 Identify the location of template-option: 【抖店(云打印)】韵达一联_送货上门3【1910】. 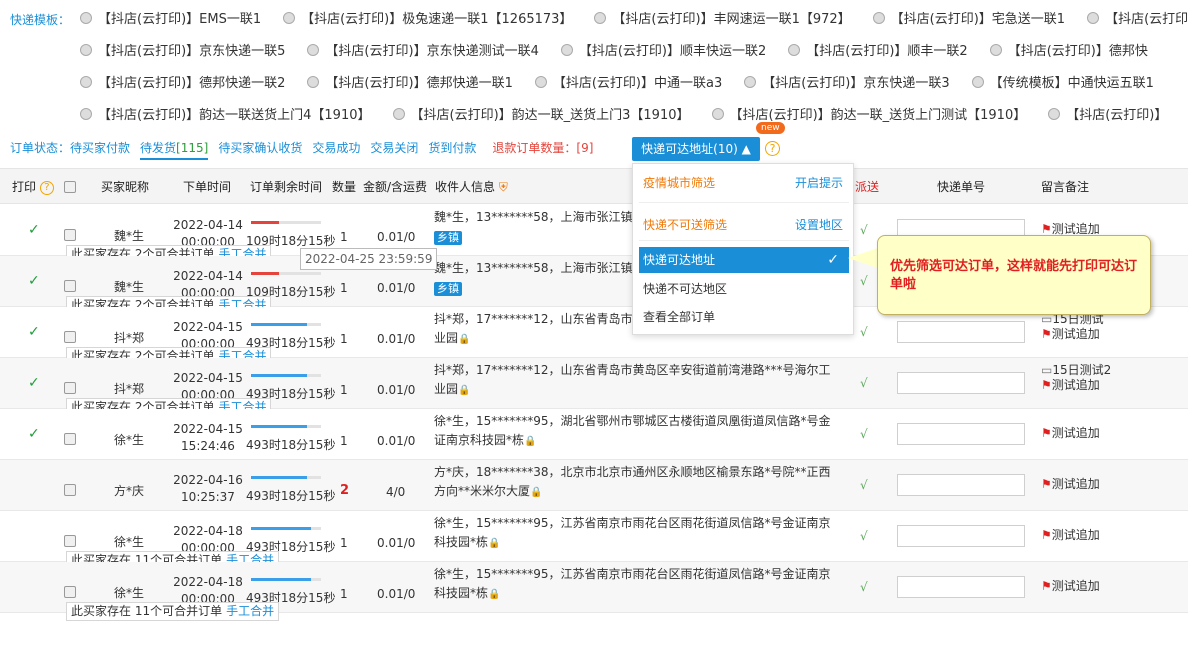
(541, 116).